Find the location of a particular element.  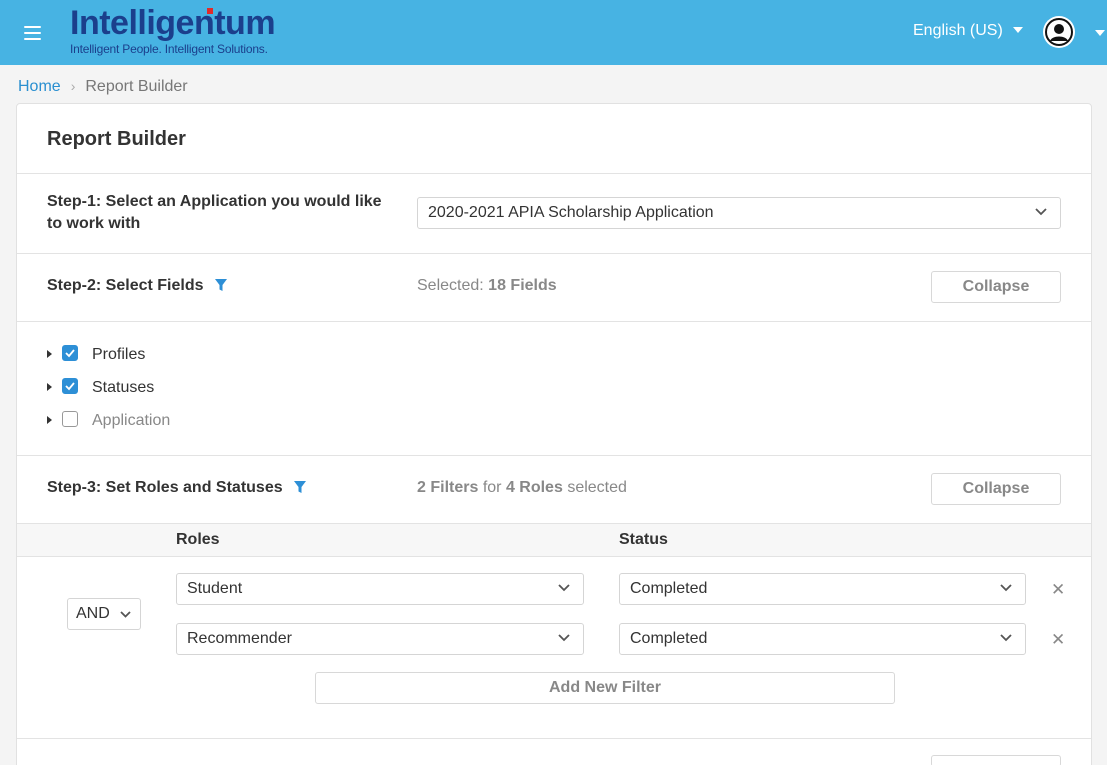

role-select: Student is located at coordinates (380, 589).